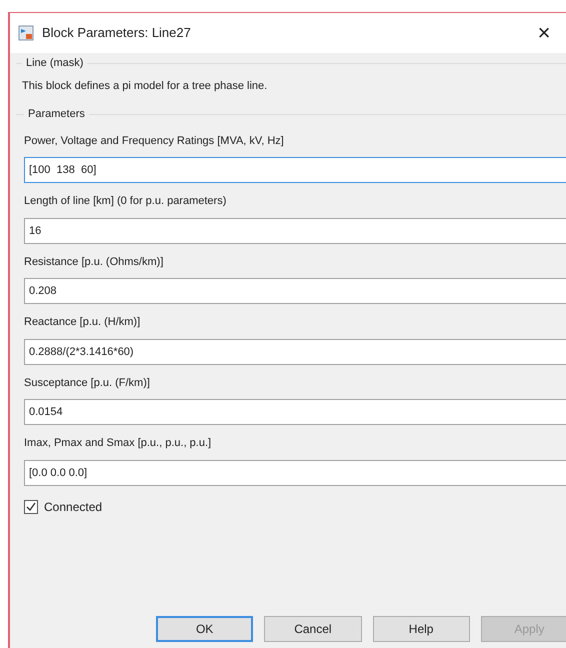 The height and width of the screenshot is (648, 566). Describe the element at coordinates (117, 33) in the screenshot. I see `window-title: Block Parameters: Line27` at that location.